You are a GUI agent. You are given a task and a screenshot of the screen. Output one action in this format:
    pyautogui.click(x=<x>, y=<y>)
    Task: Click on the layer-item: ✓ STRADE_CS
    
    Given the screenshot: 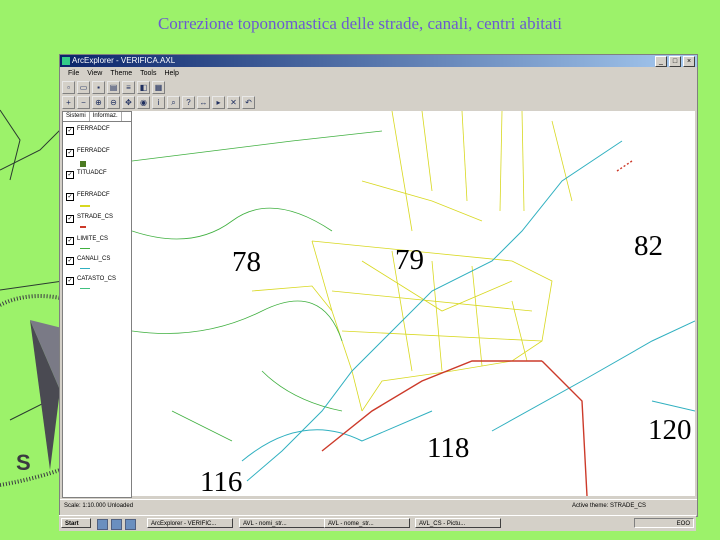 What is the action you would take?
    pyautogui.click(x=97, y=219)
    